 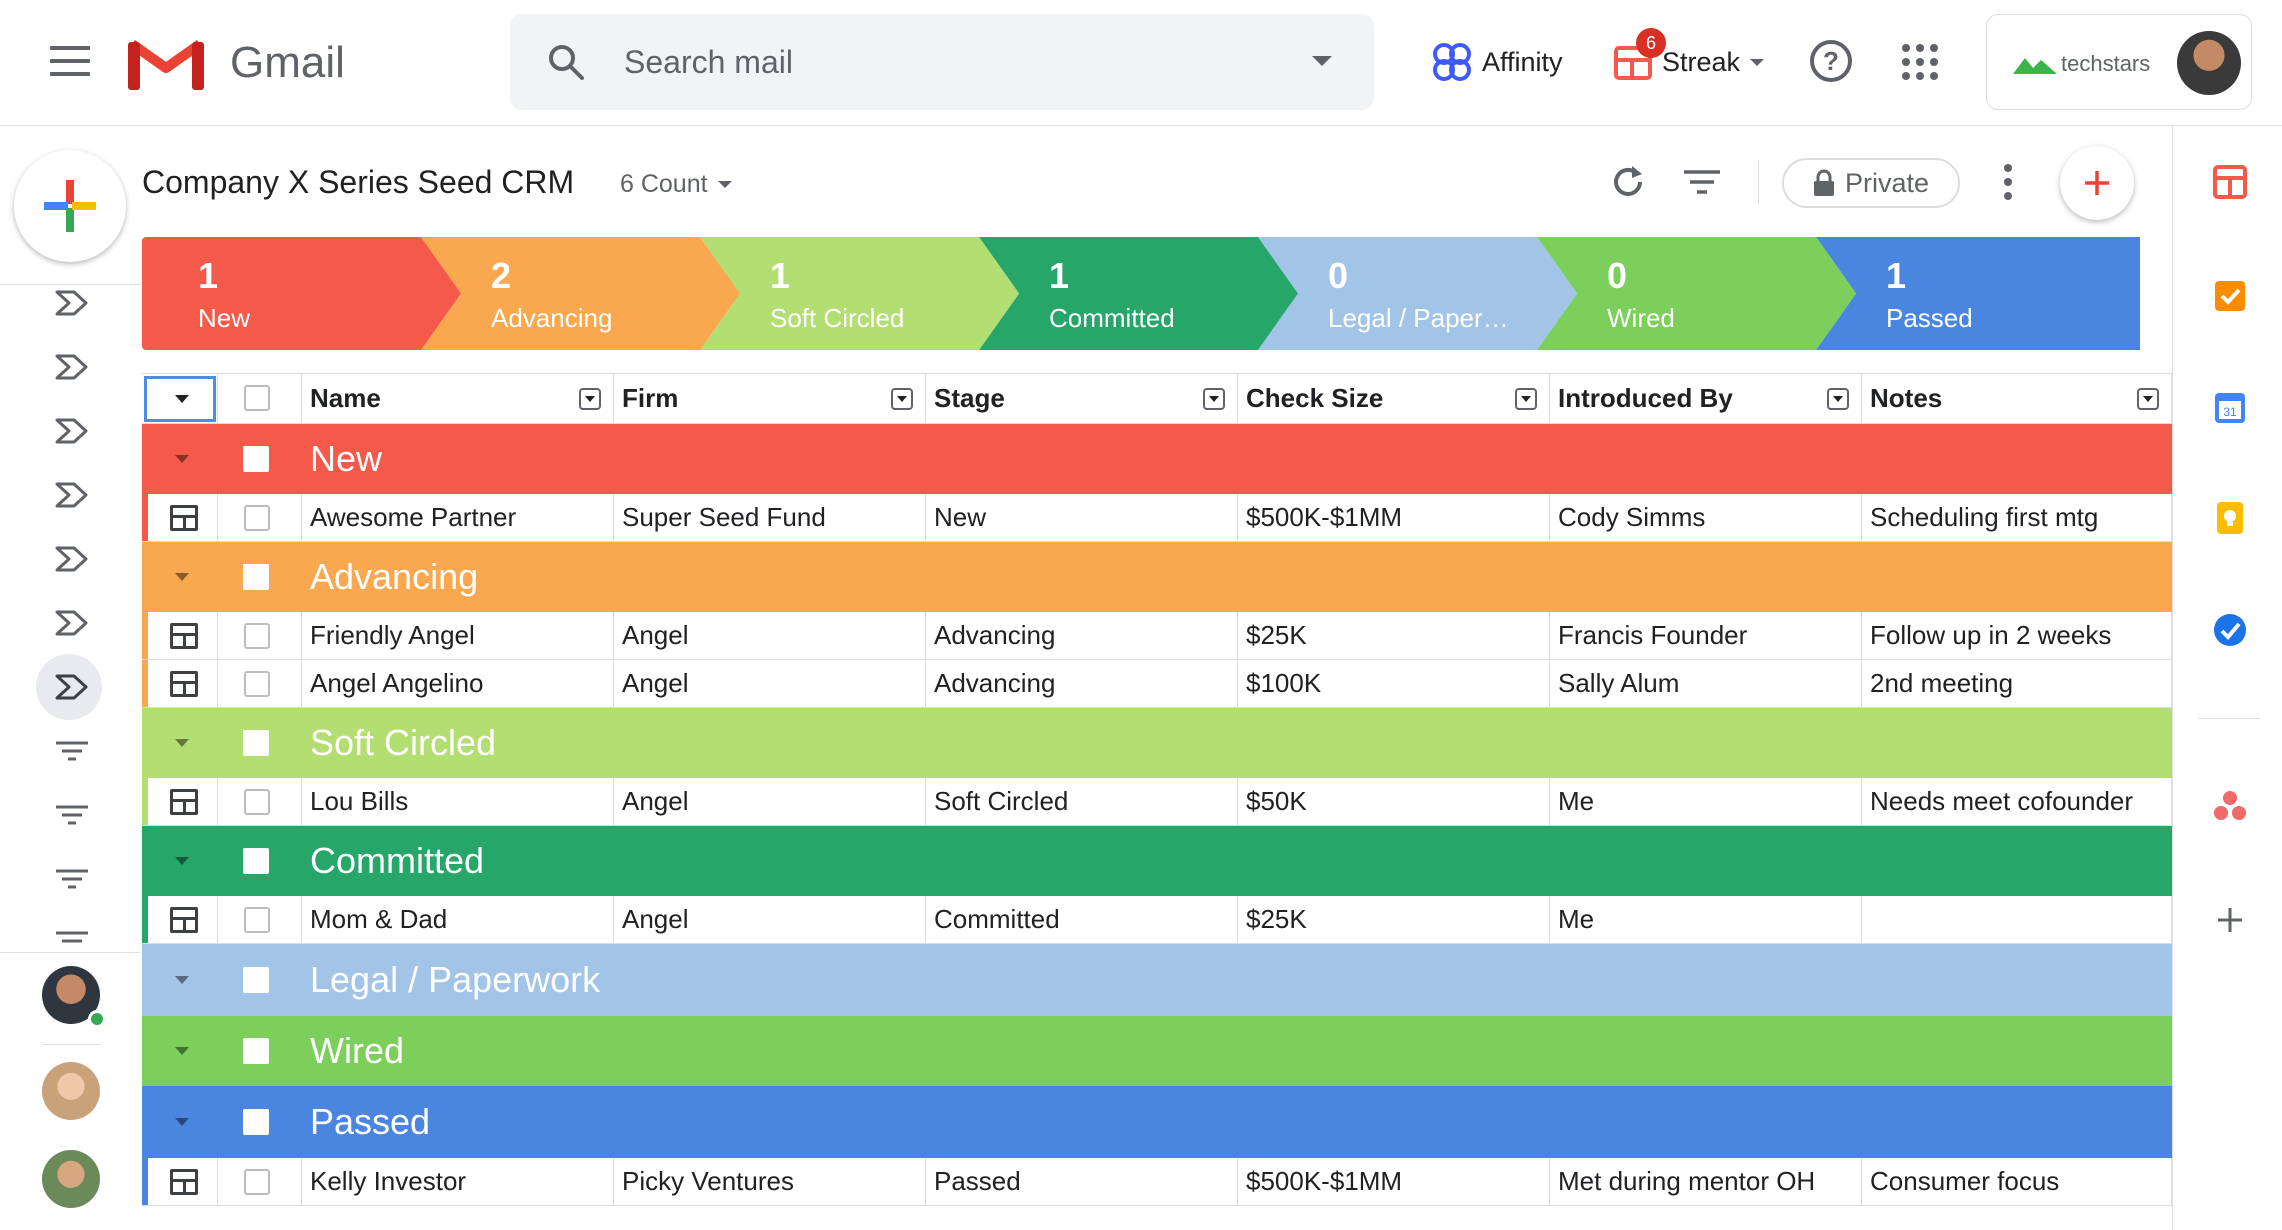 I want to click on cell-notes: Follow up in 2 weeks, so click(x=2017, y=635).